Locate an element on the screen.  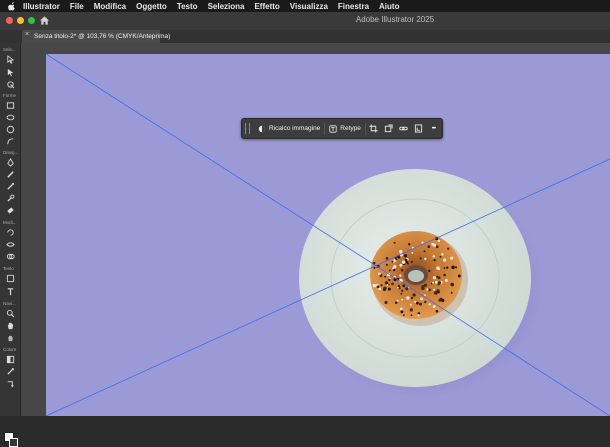
menu-testo: Testo is located at coordinates (187, 6).